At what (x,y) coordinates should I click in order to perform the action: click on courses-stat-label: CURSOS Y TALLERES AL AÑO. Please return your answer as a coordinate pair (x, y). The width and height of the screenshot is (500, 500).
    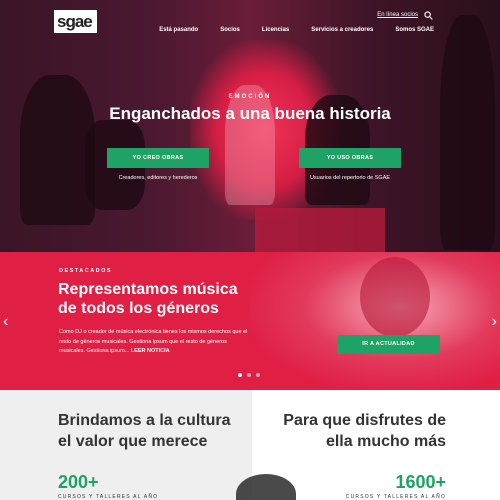
    Looking at the image, I should click on (108, 497).